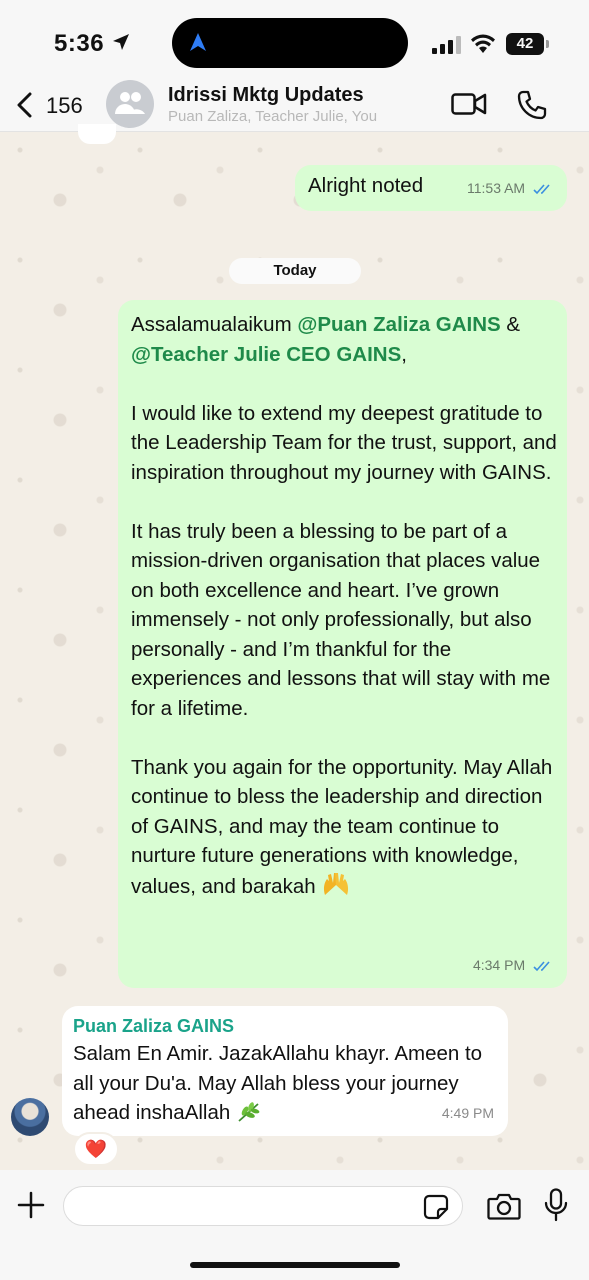 The width and height of the screenshot is (589, 1280). Describe the element at coordinates (525, 43) in the screenshot. I see `battery-level: 42` at that location.